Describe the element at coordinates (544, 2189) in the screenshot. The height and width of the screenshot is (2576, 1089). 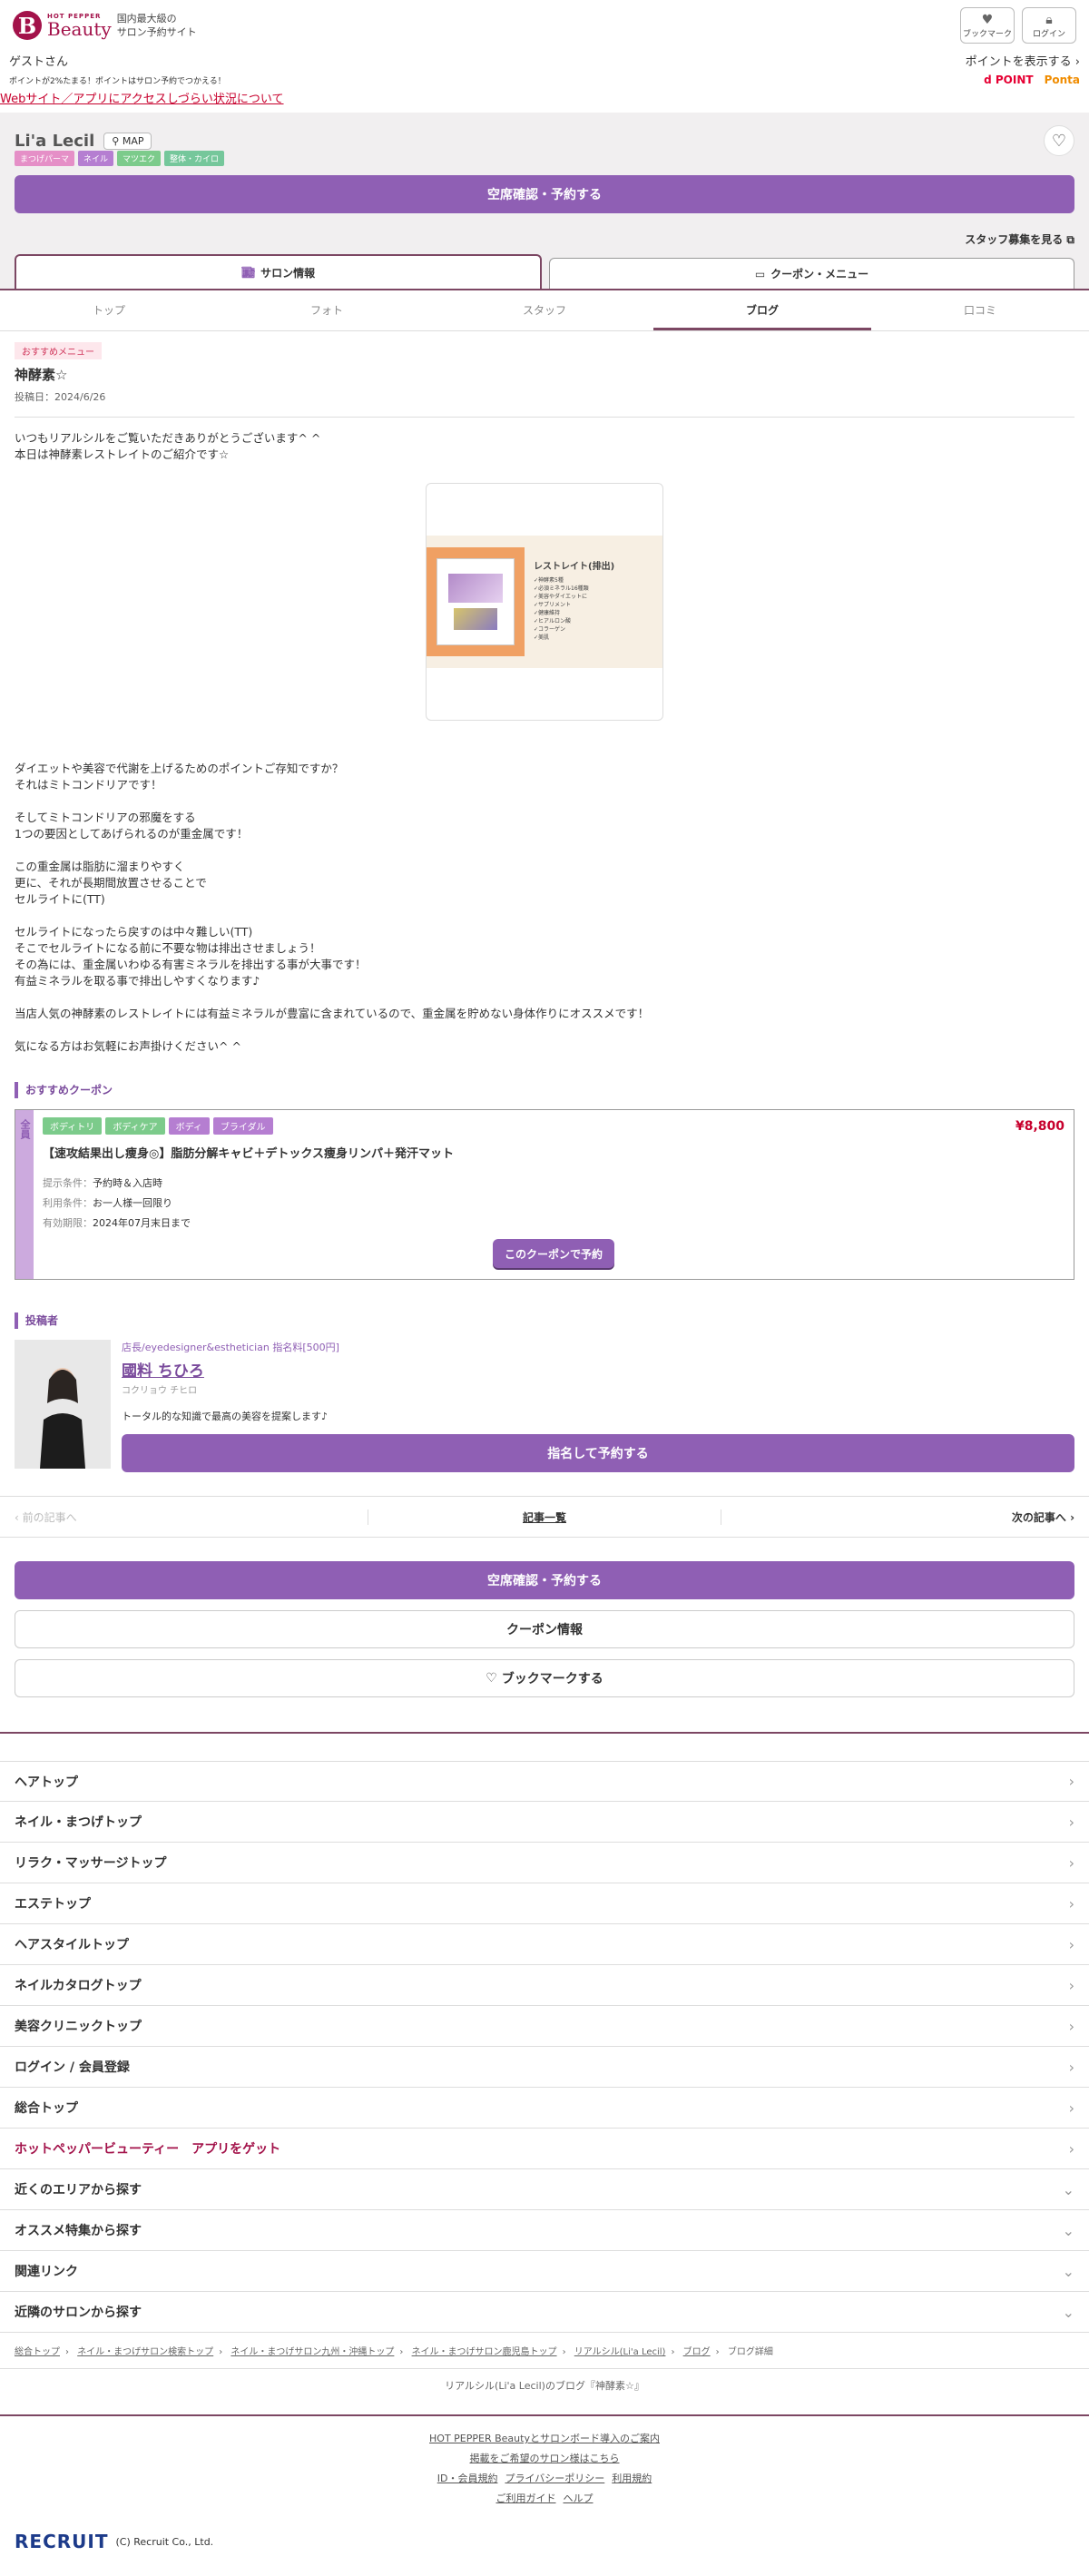
I see `nav-item-expand: 近くのエリアから探す ⌄` at that location.